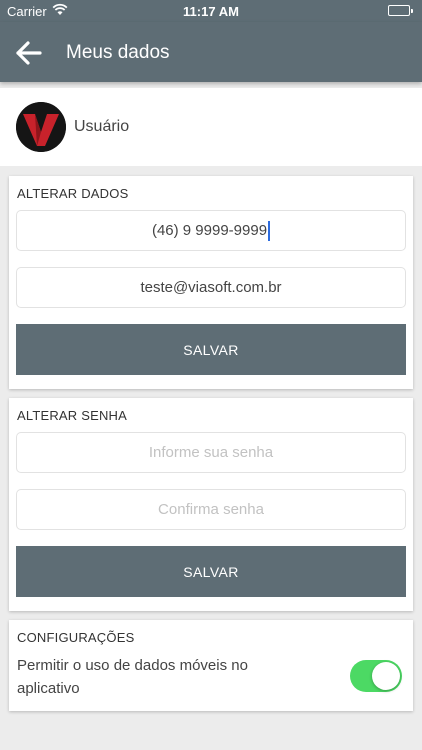  I want to click on text-caret, so click(269, 230).